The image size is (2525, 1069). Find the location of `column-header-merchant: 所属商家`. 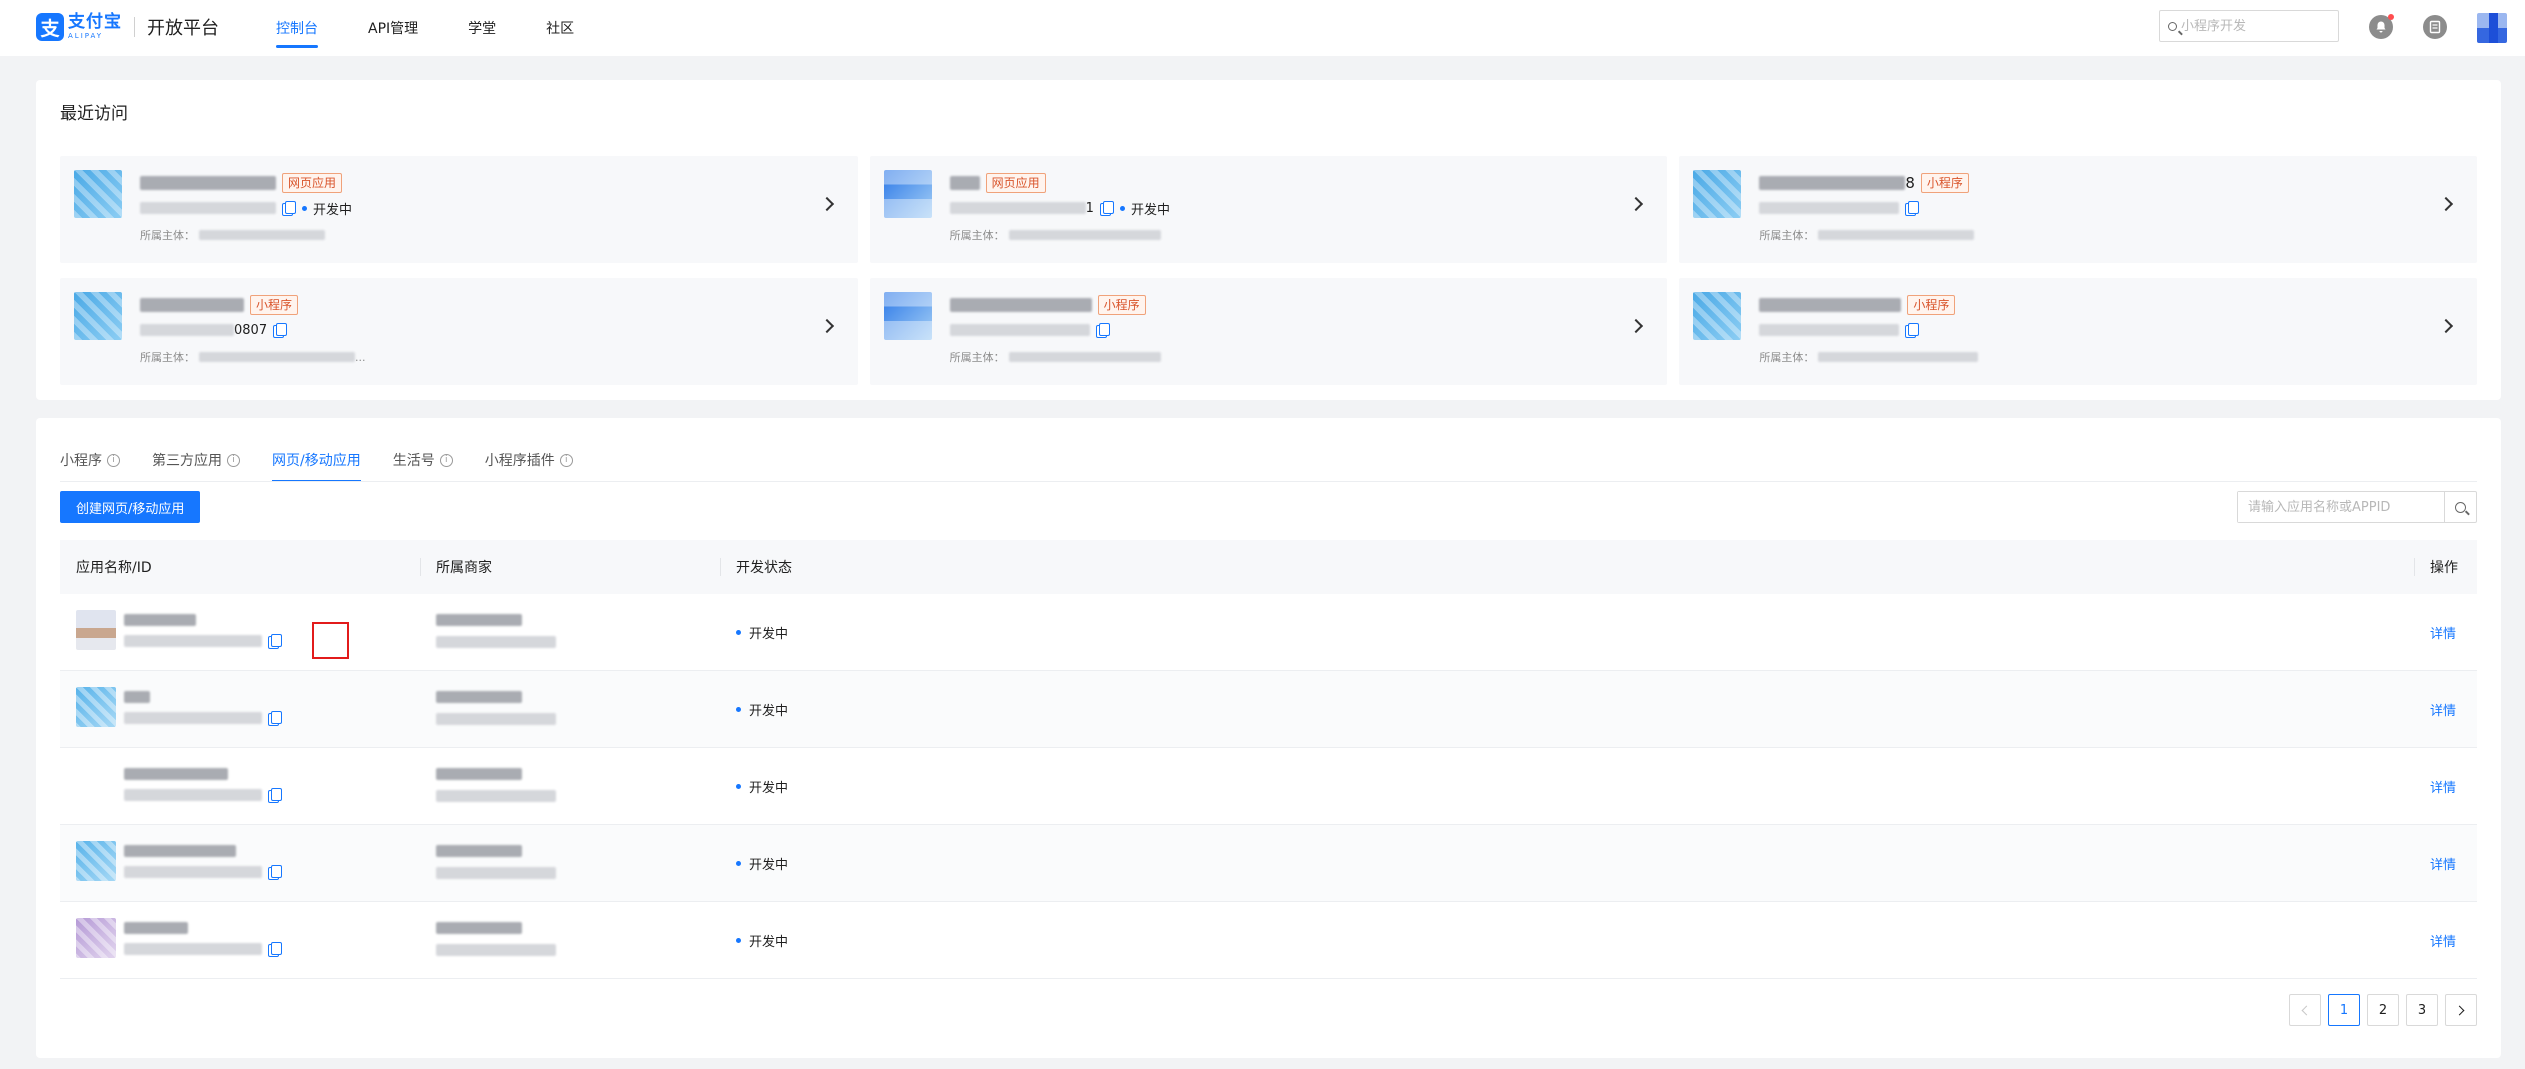

column-header-merchant: 所属商家 is located at coordinates (464, 568).